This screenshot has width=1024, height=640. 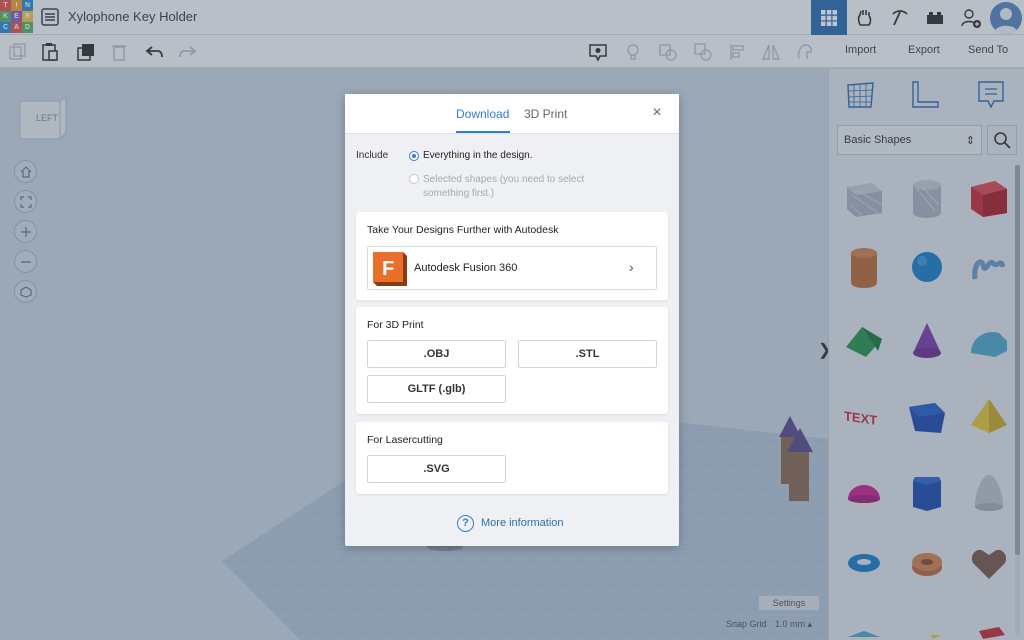 What do you see at coordinates (414, 156) in the screenshot?
I see `radio-everything` at bounding box center [414, 156].